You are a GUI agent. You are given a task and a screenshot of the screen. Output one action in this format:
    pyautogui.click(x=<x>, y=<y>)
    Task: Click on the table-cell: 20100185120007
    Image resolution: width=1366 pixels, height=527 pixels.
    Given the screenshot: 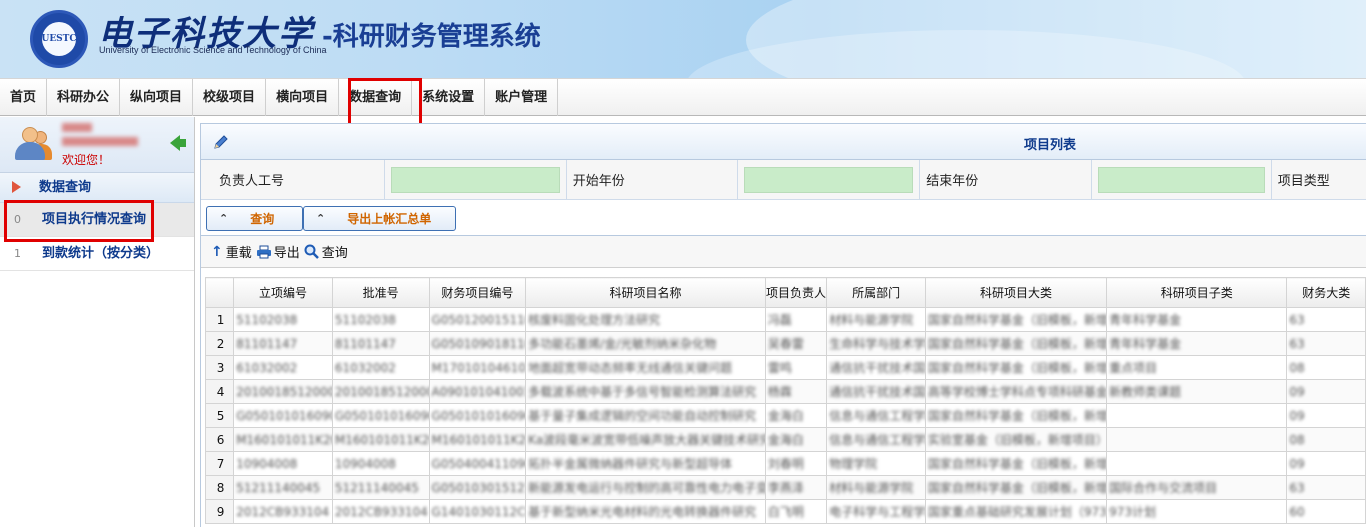 What is the action you would take?
    pyautogui.click(x=380, y=391)
    